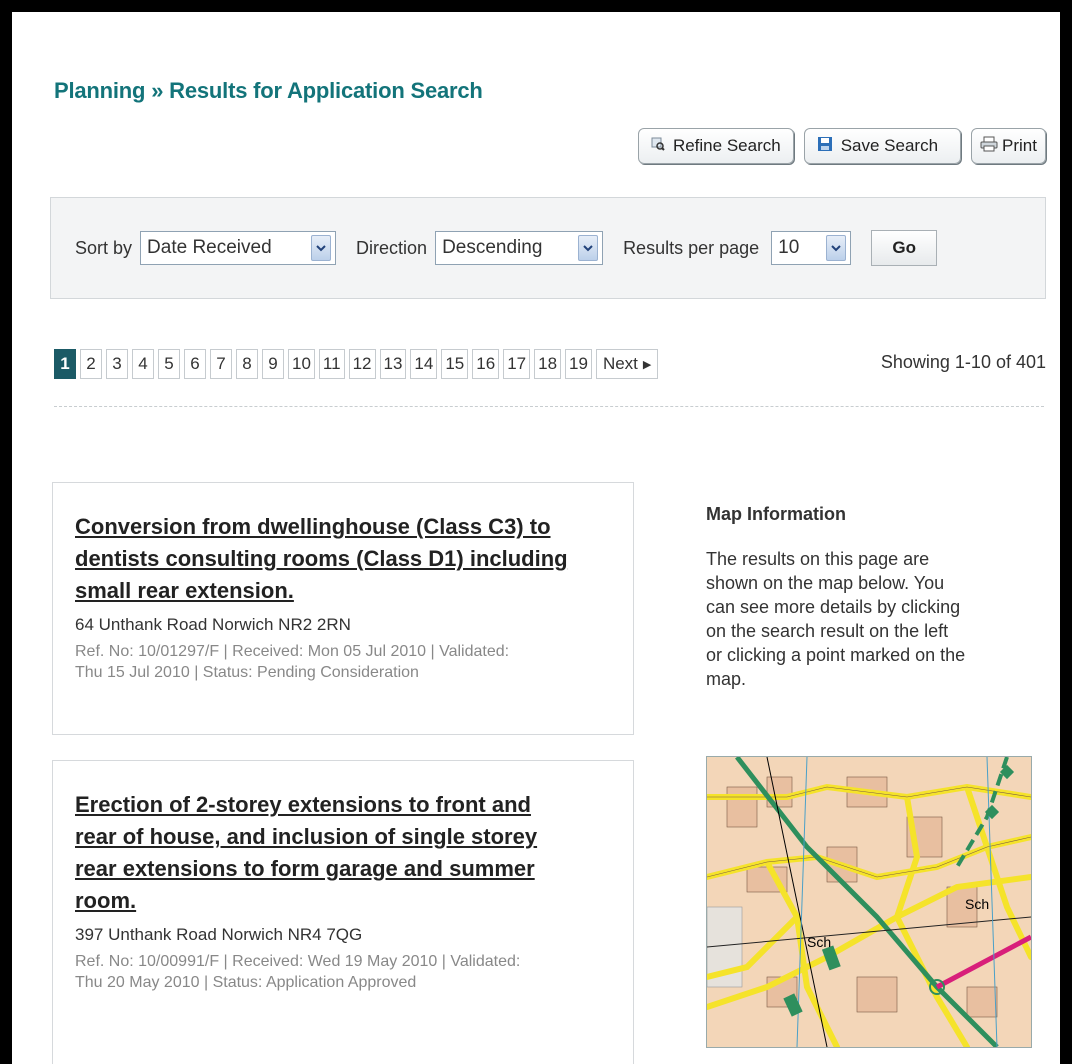 The height and width of the screenshot is (1064, 1072). What do you see at coordinates (195, 364) in the screenshot?
I see `page-link-6: 6` at bounding box center [195, 364].